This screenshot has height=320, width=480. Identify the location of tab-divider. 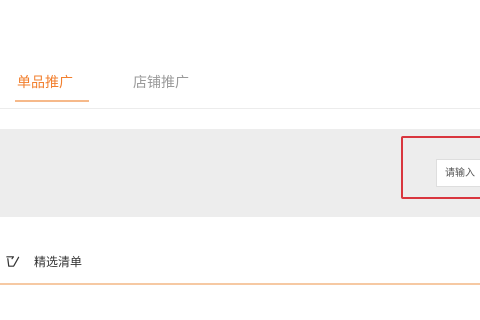
(240, 108).